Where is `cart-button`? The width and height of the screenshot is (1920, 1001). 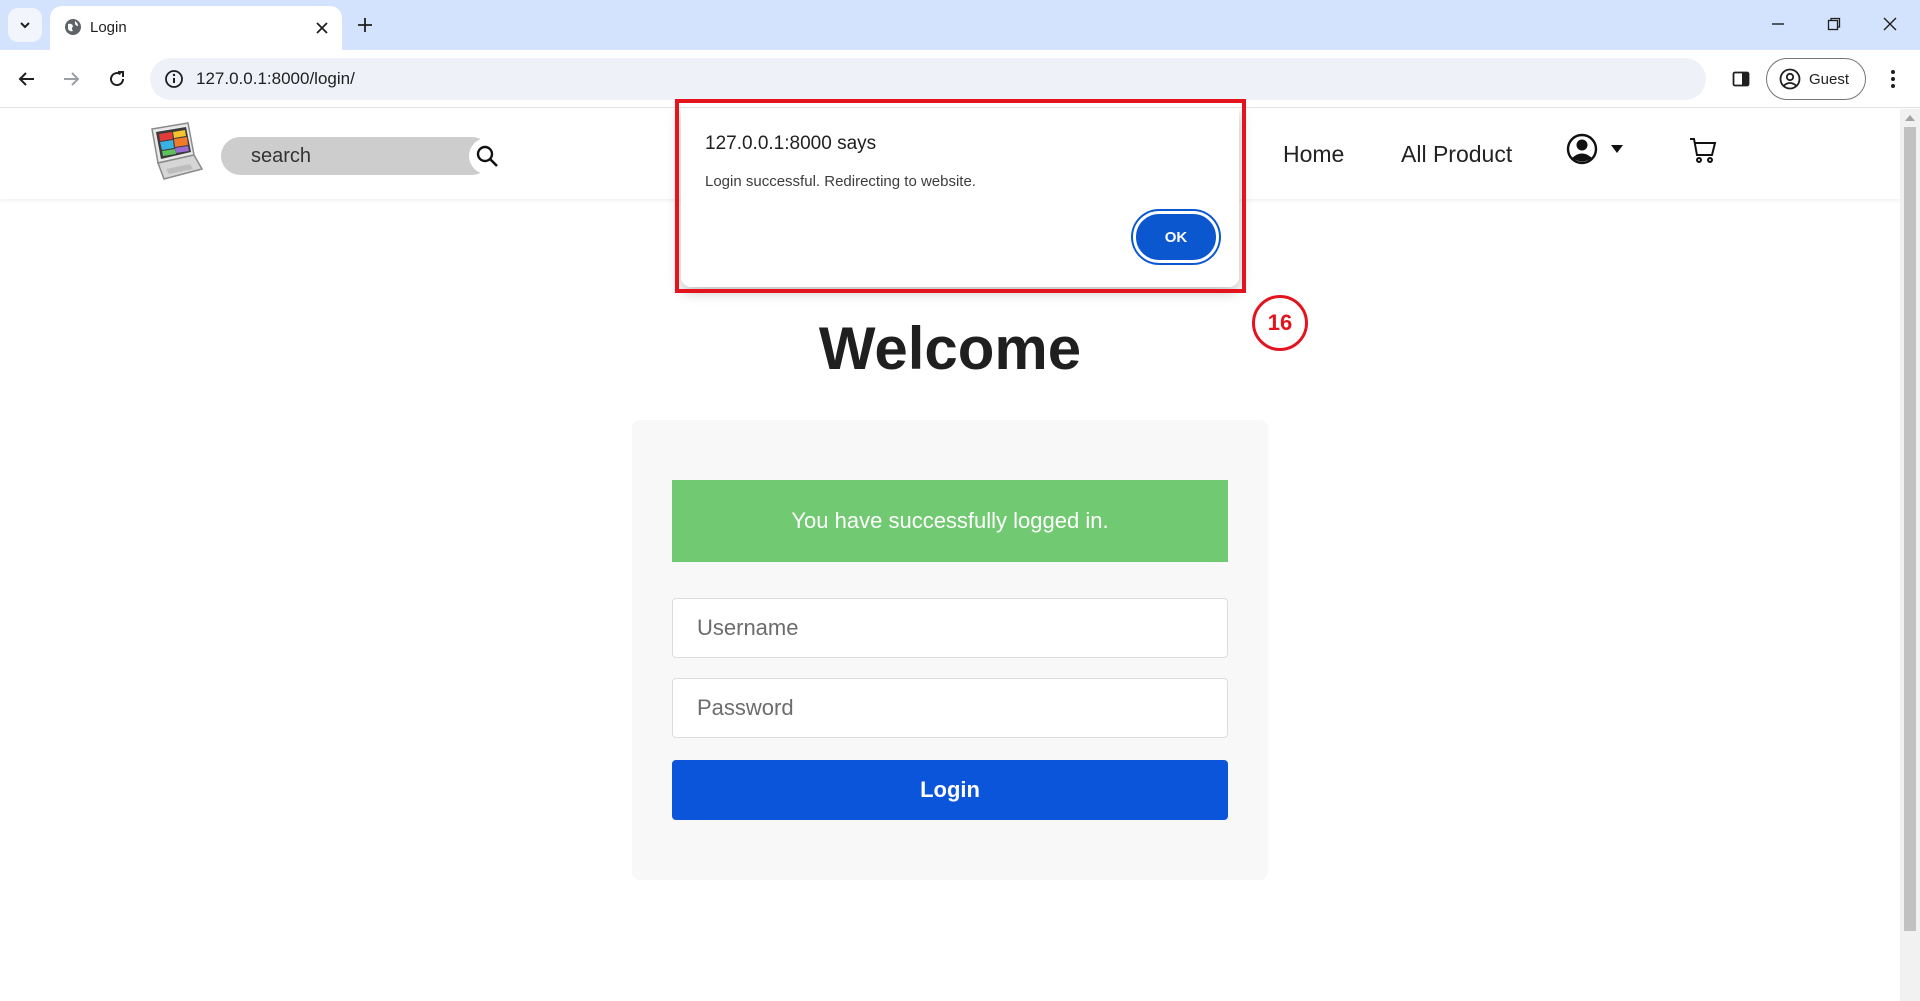 cart-button is located at coordinates (1703, 150).